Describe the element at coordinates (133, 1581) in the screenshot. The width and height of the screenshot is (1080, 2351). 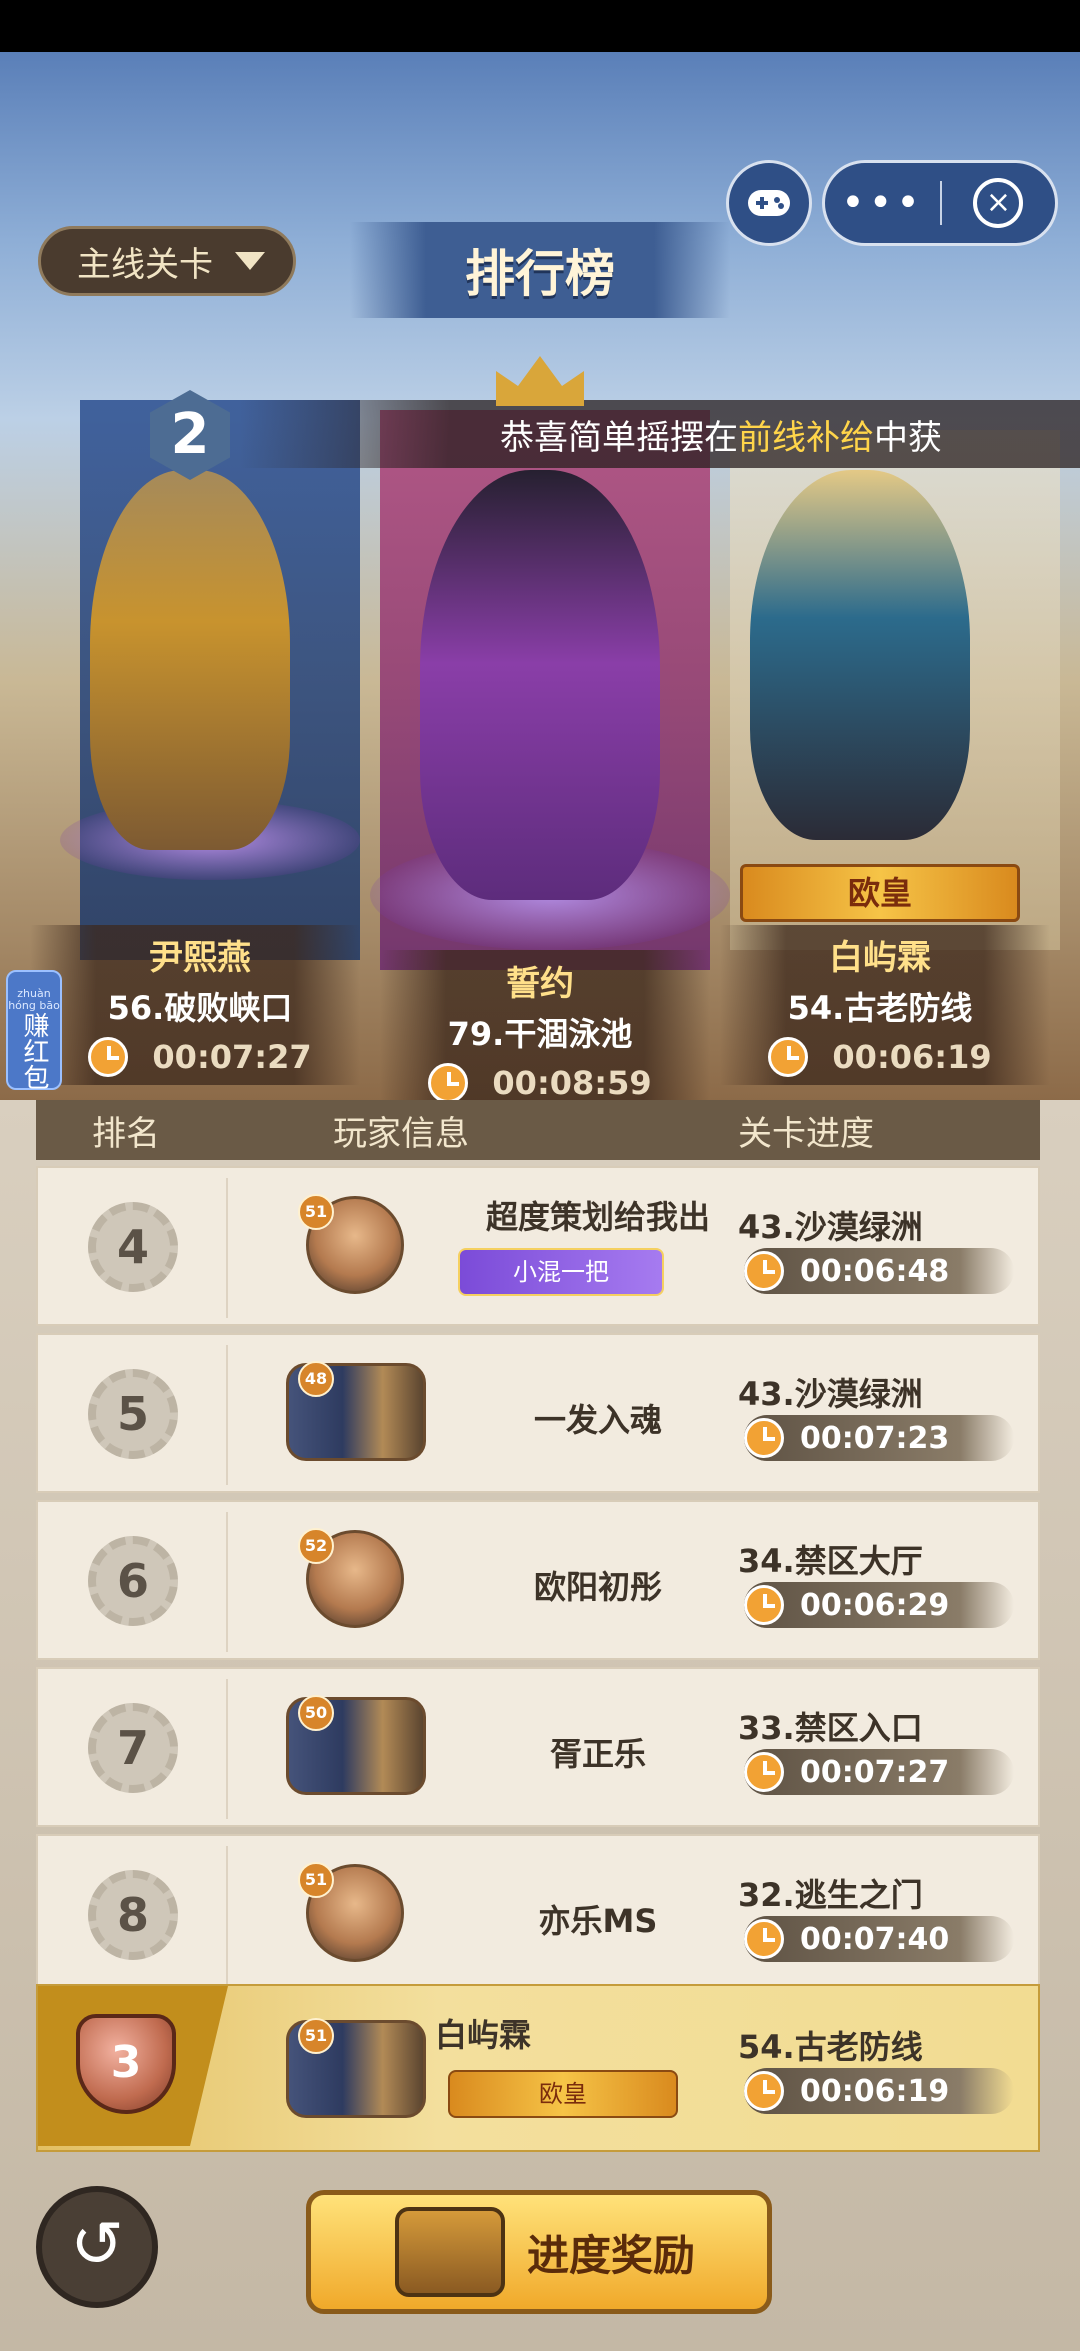
I see `rank-number: 6` at that location.